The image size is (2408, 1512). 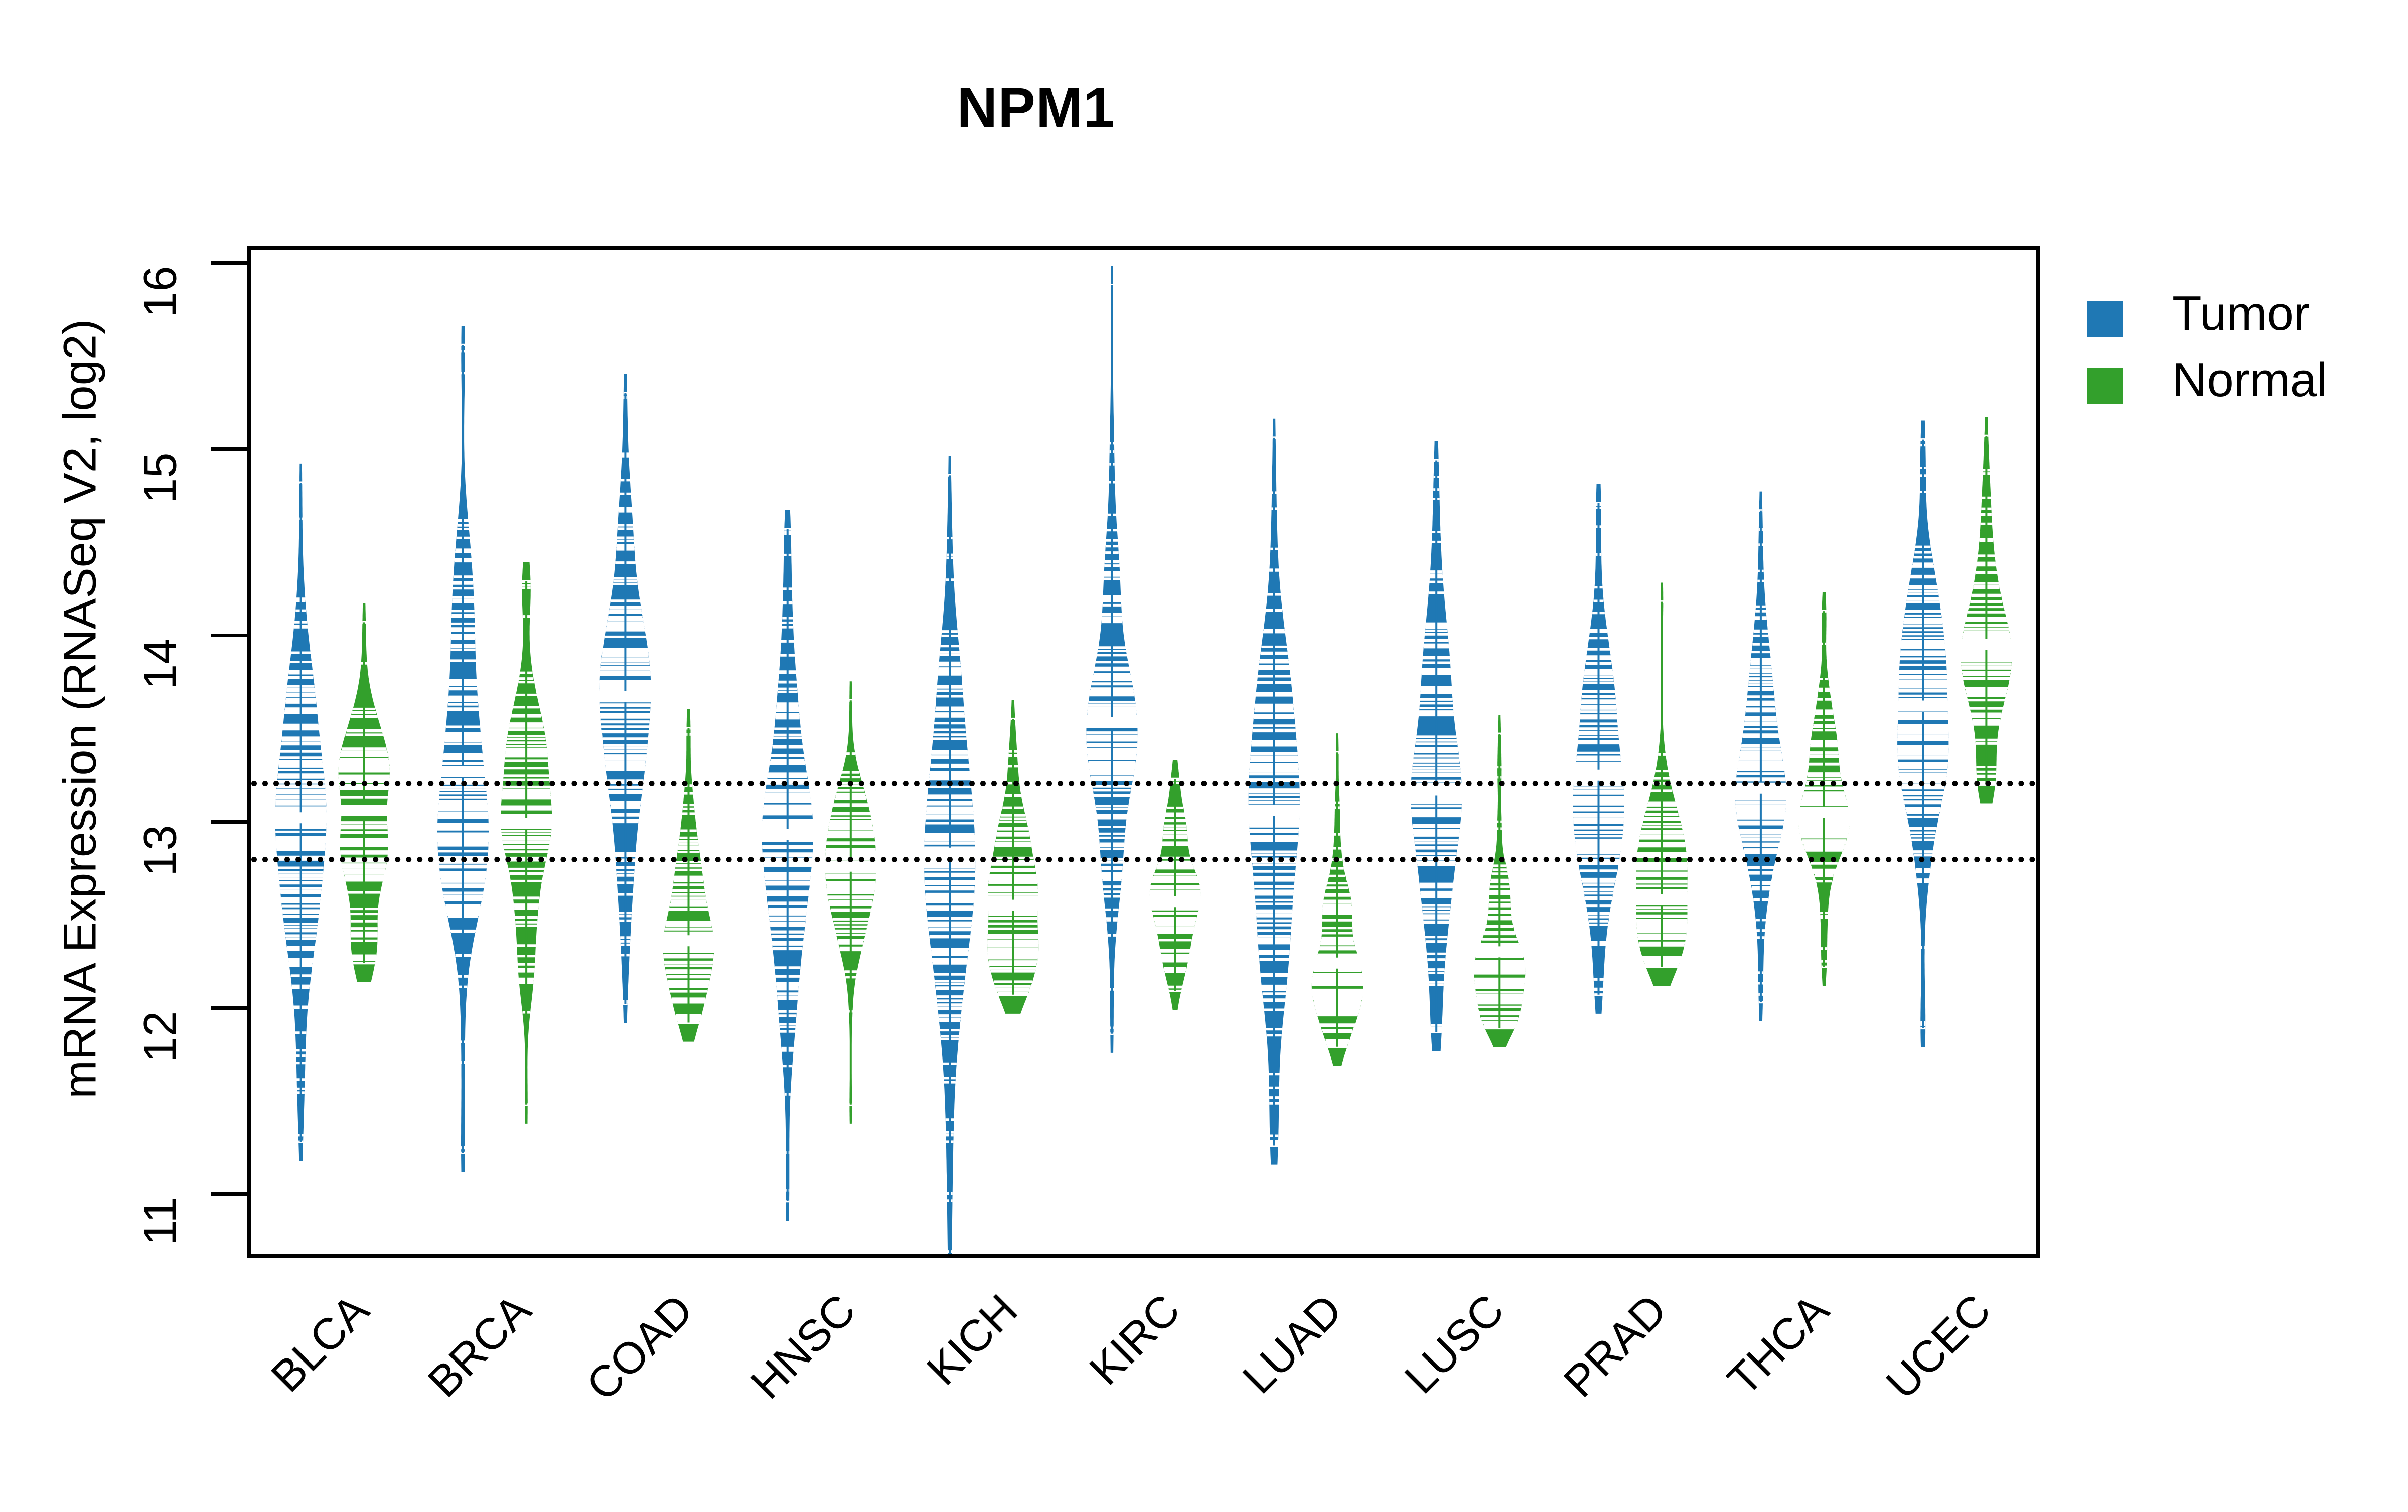 What do you see at coordinates (1437, 746) in the screenshot?
I see `bean-lusc-tumor` at bounding box center [1437, 746].